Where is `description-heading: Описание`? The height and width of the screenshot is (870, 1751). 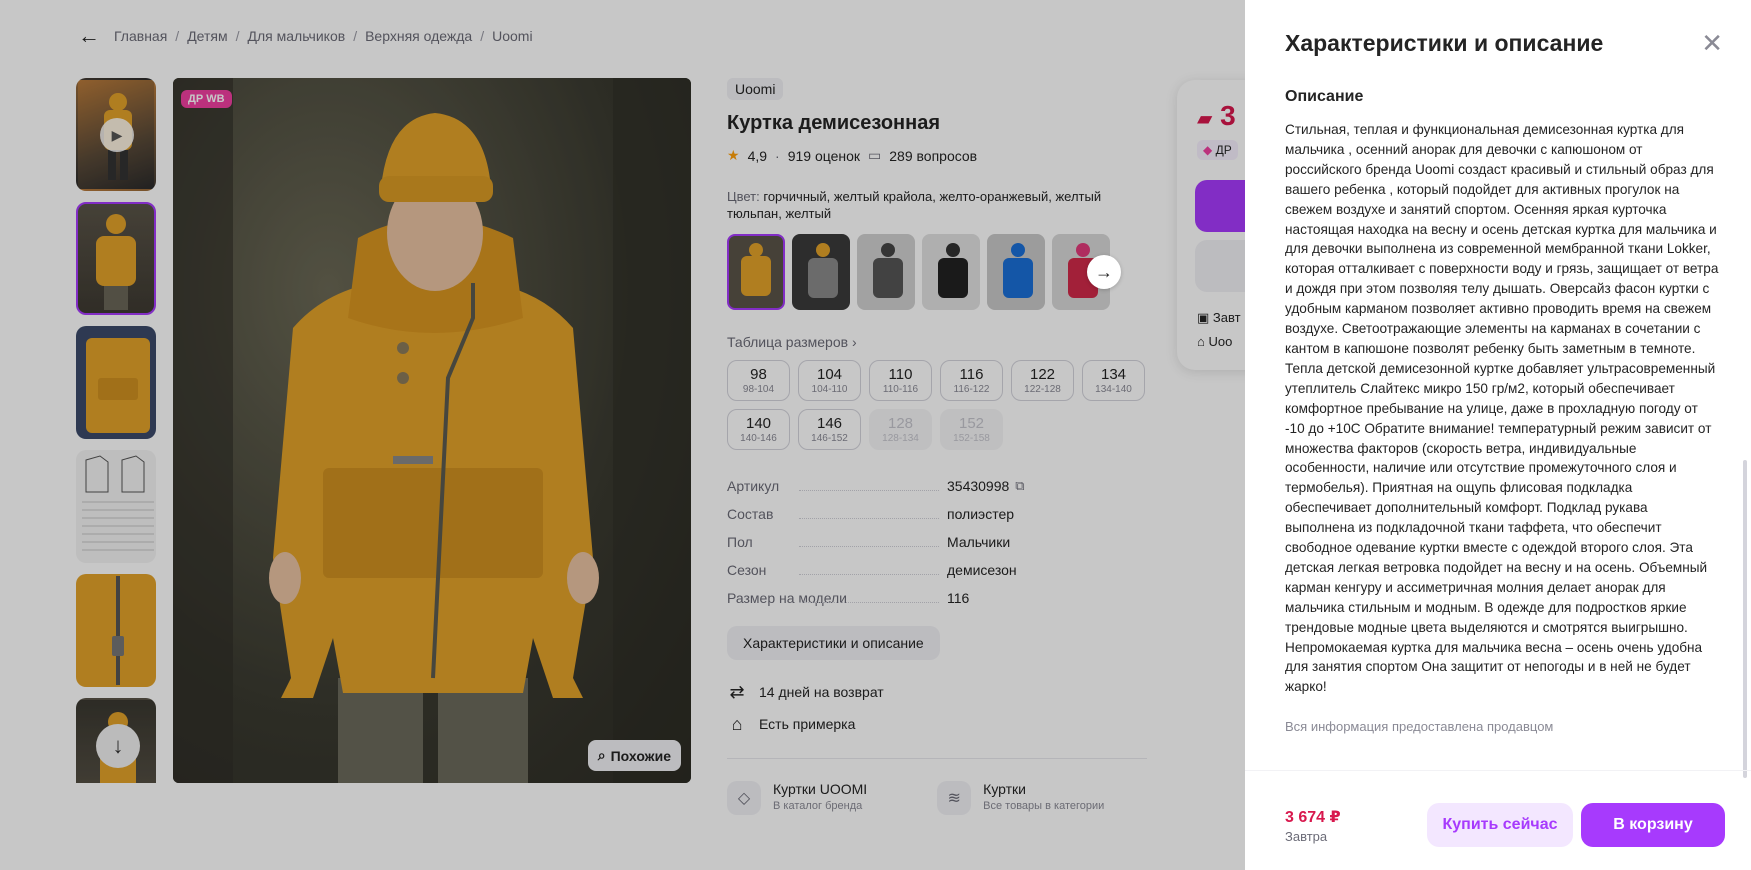 description-heading: Описание is located at coordinates (1324, 96).